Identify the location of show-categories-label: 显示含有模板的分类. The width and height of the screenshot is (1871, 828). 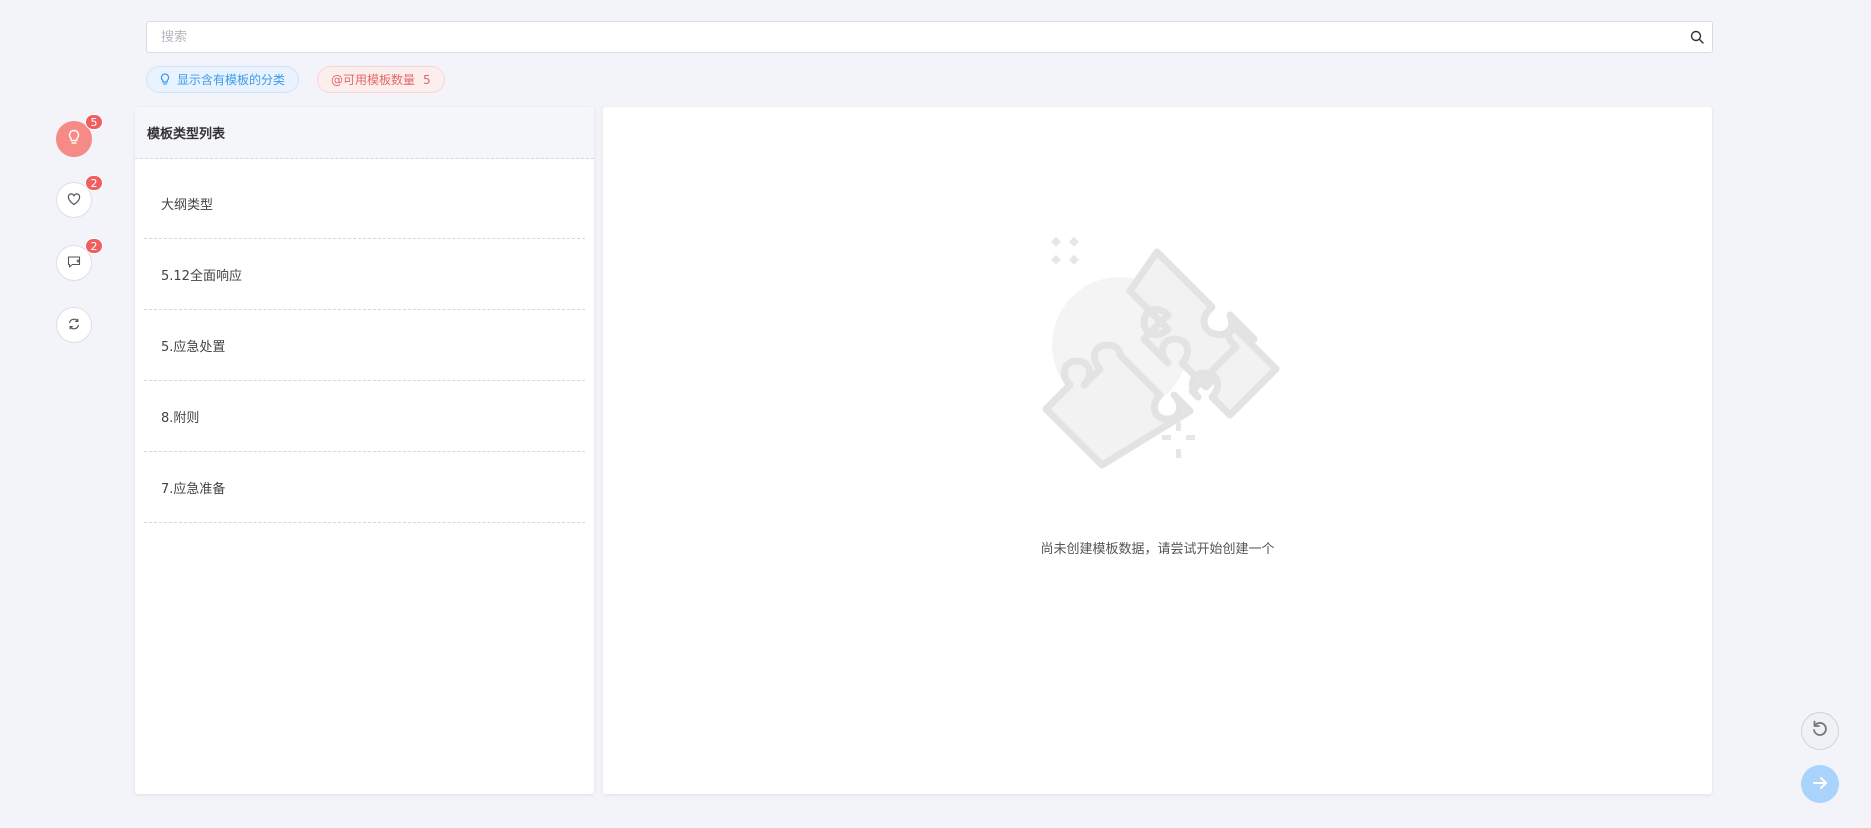
(231, 80).